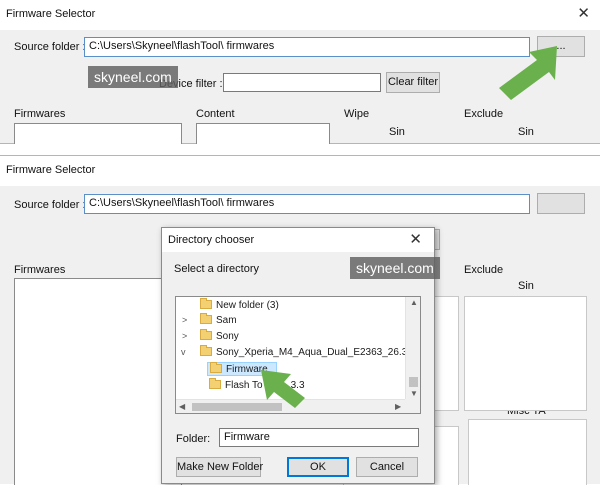 The image size is (600, 485). I want to click on chevron-down-icon: v, so click(183, 352).